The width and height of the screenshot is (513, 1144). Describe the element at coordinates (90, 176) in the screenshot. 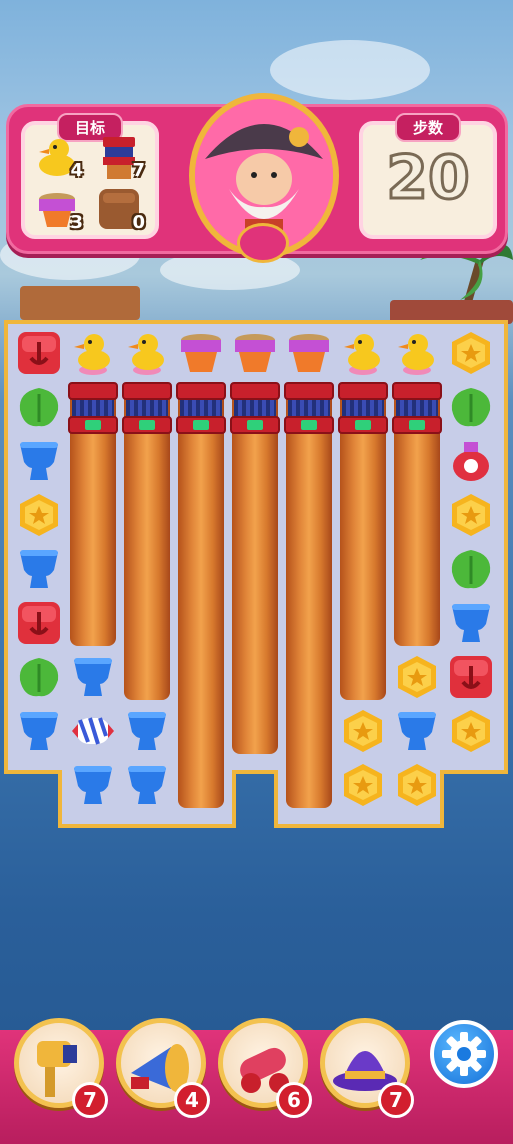

I see `goals-panel: 目标 4 7 3 0` at that location.